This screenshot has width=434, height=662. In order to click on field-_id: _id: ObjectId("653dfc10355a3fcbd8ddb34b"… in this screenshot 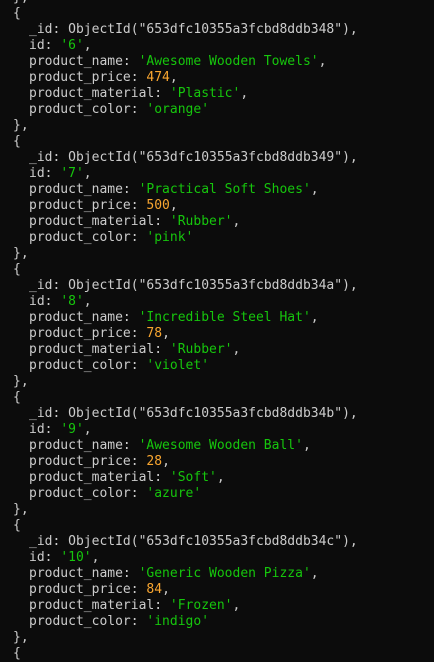, I will do `click(193, 413)`.